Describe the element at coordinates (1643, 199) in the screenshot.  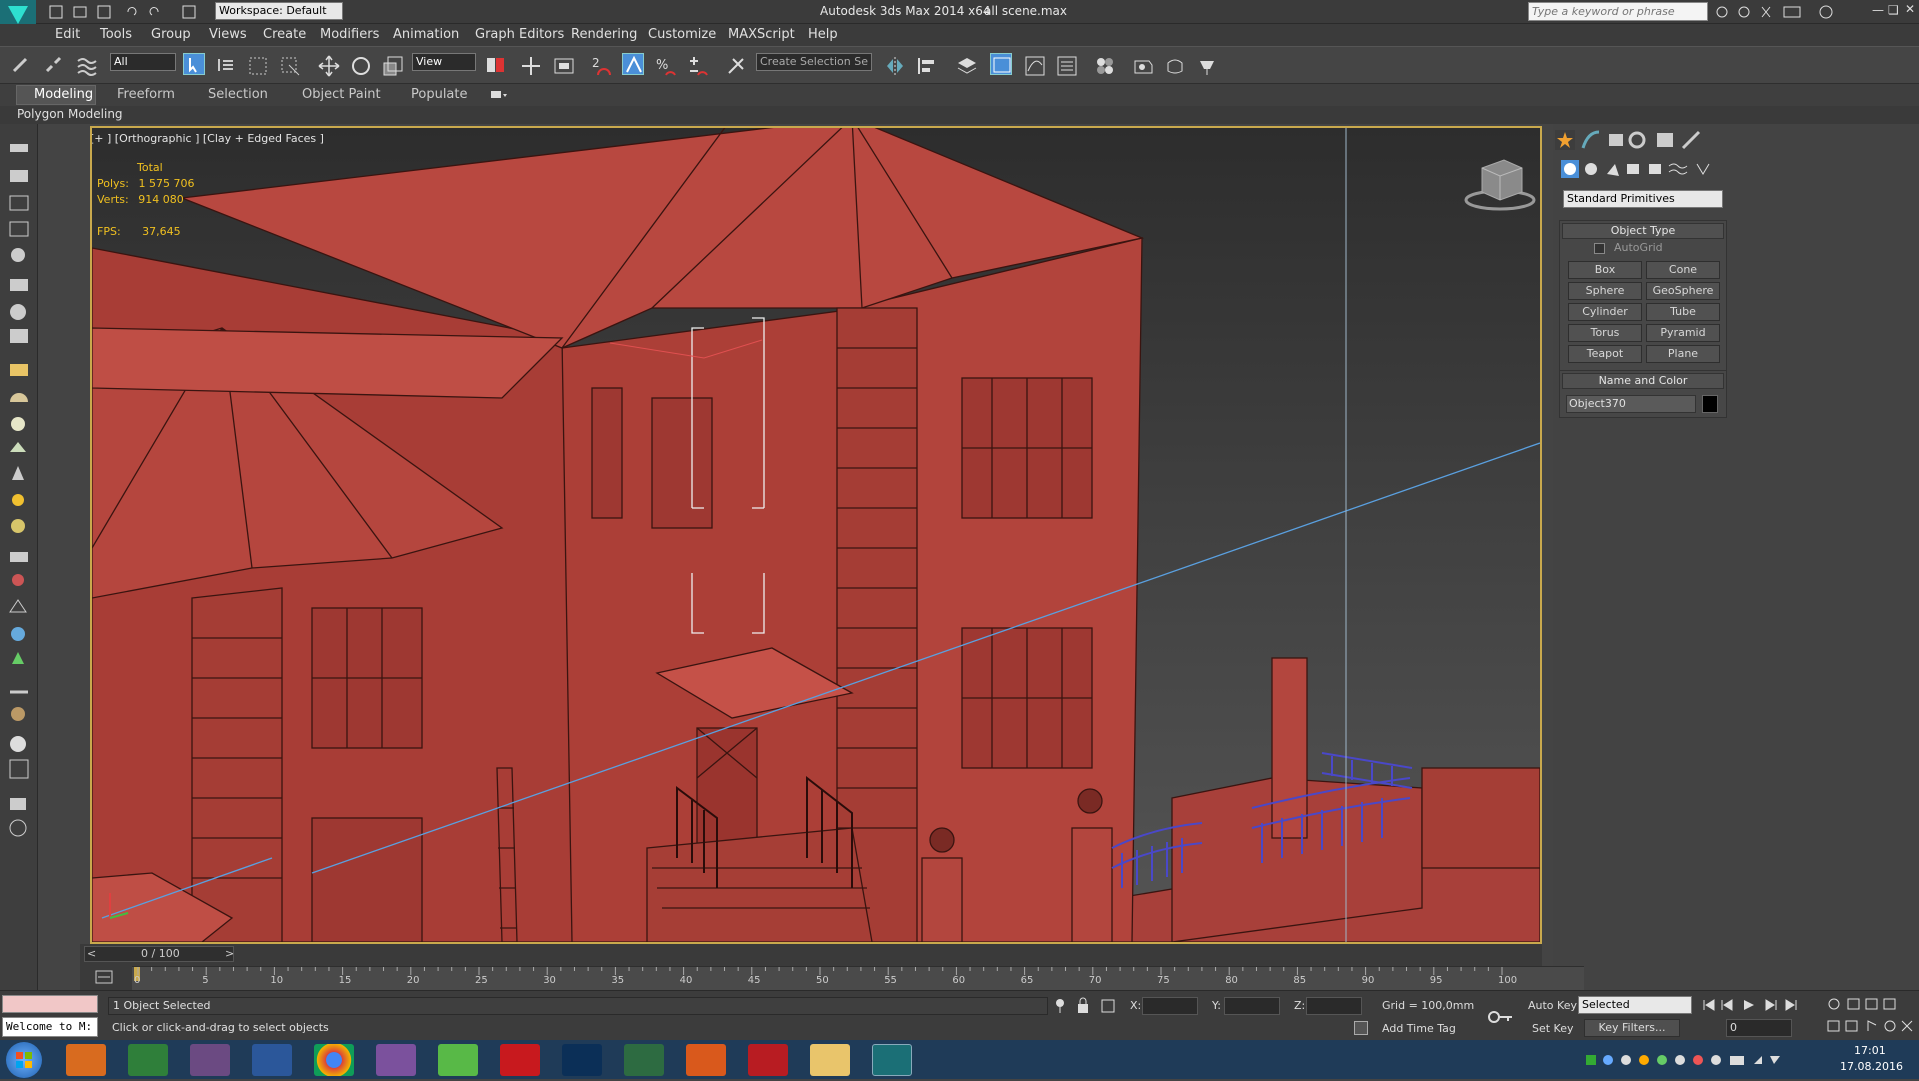
I see `primitive-category-dropdown: Standard Primitives` at that location.